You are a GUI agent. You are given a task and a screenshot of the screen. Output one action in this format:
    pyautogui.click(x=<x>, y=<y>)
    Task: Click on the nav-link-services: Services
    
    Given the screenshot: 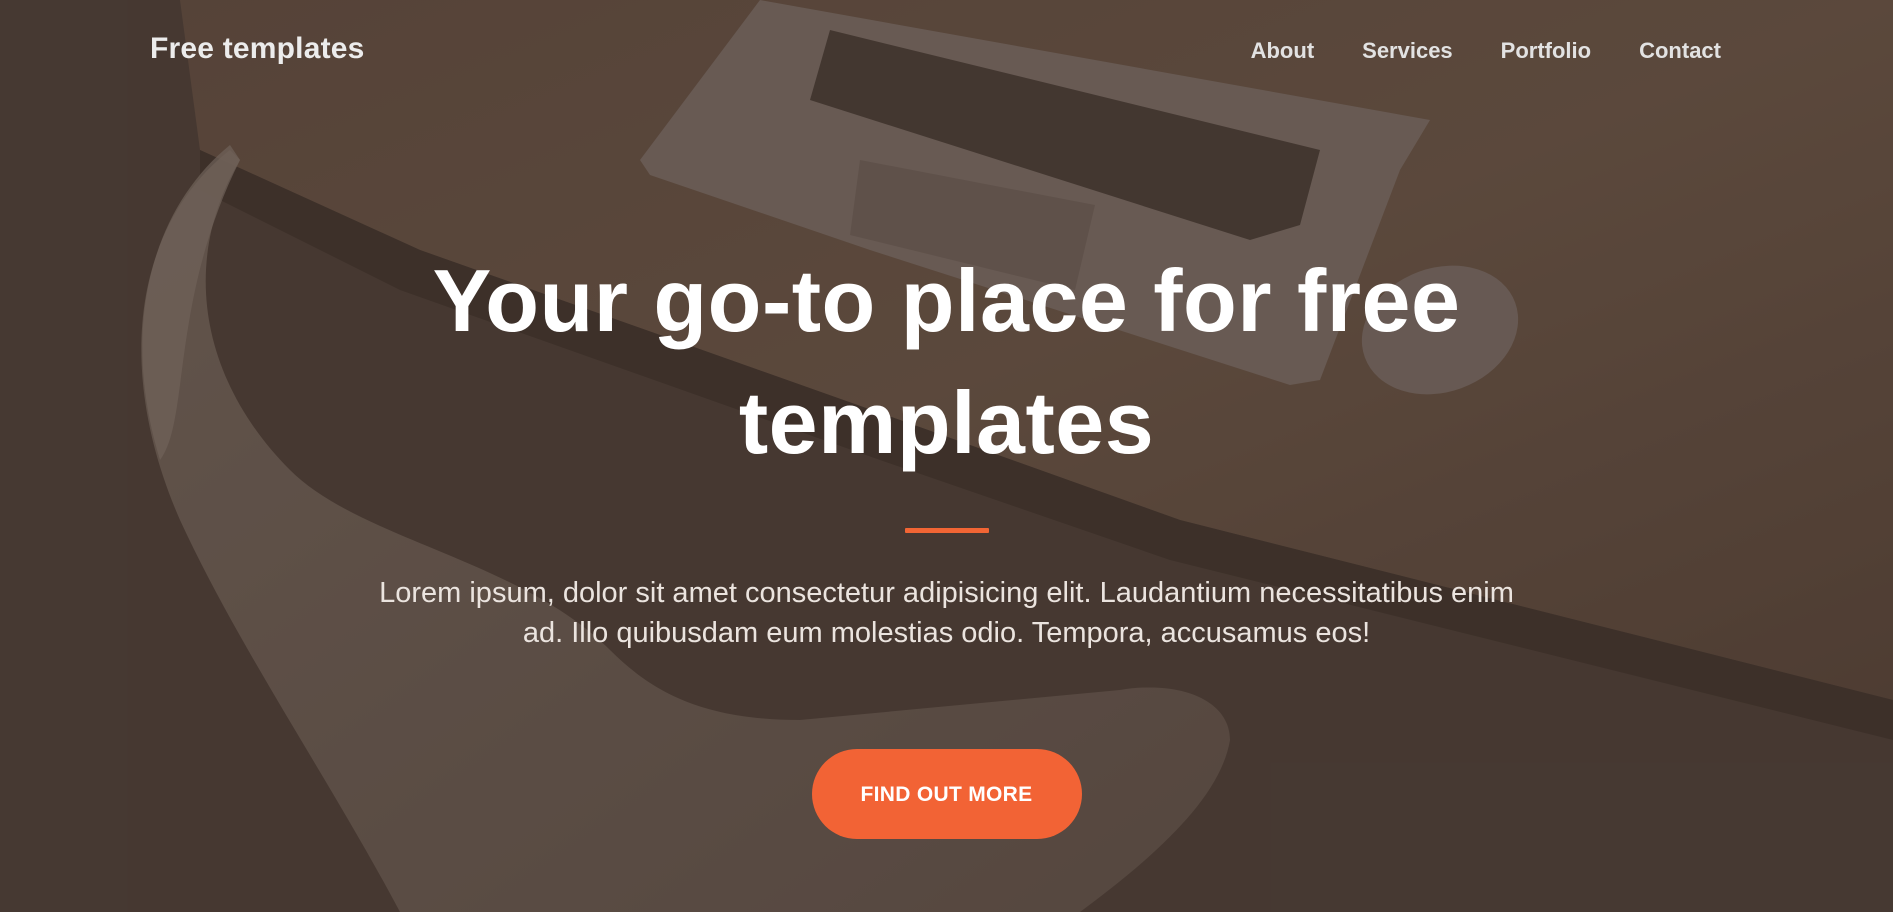 What is the action you would take?
    pyautogui.click(x=1407, y=50)
    